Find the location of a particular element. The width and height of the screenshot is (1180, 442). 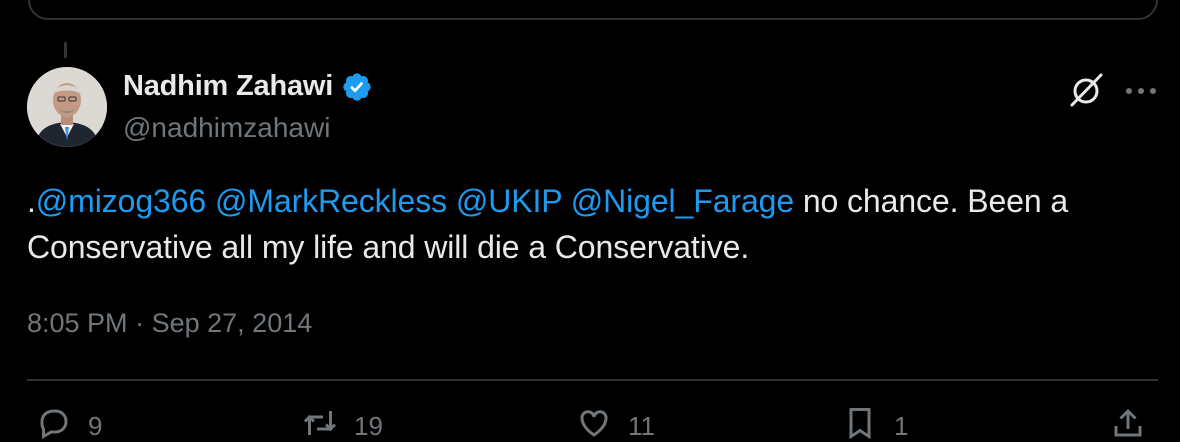

mention-link: @mizog366 is located at coordinates (121, 201).